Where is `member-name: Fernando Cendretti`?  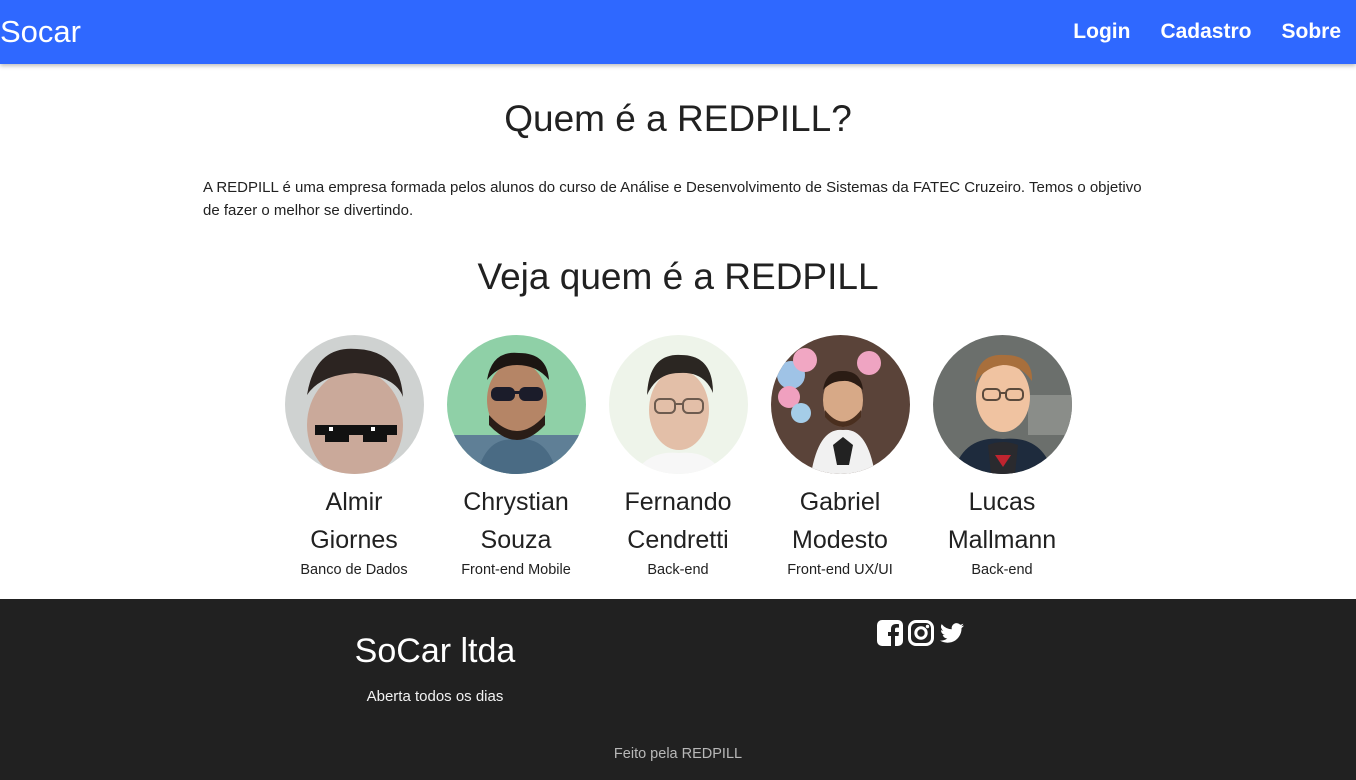
member-name: Fernando Cendretti is located at coordinates (678, 521).